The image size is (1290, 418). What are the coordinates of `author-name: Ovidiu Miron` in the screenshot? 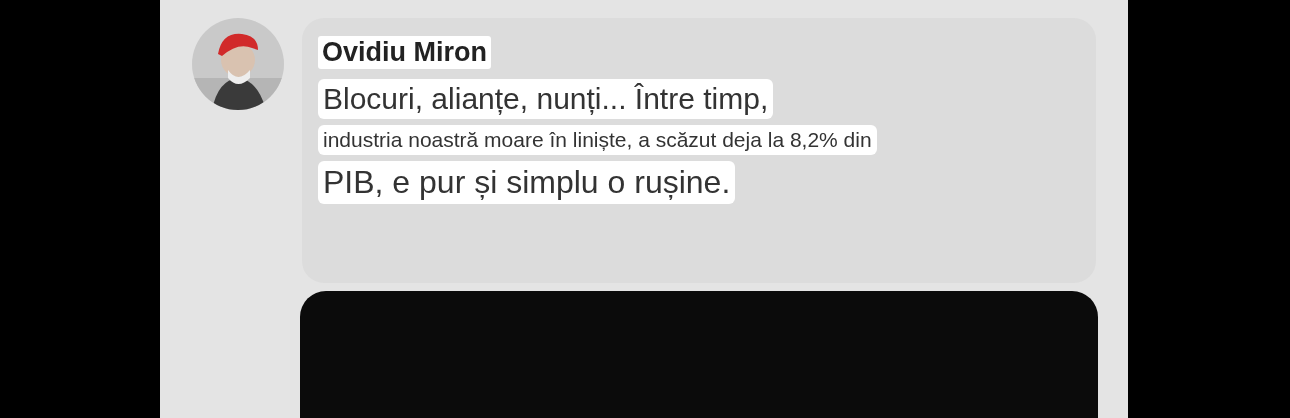 It's located at (404, 52).